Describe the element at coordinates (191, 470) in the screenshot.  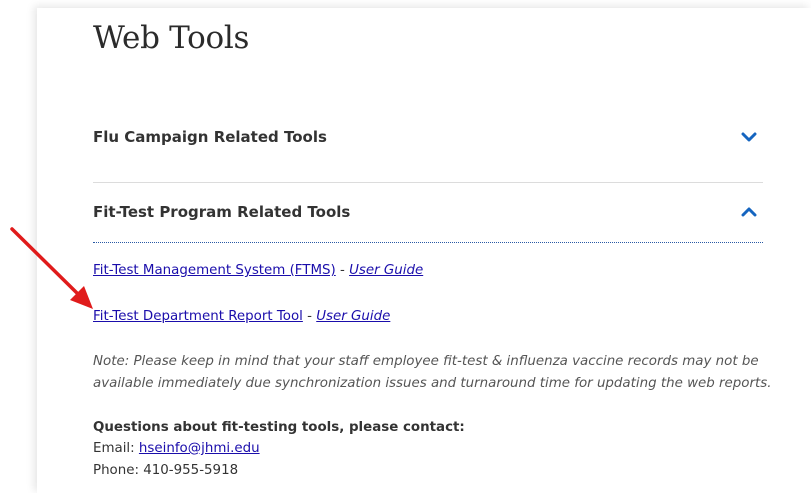
I see `phone-number: 410-955-5918` at that location.